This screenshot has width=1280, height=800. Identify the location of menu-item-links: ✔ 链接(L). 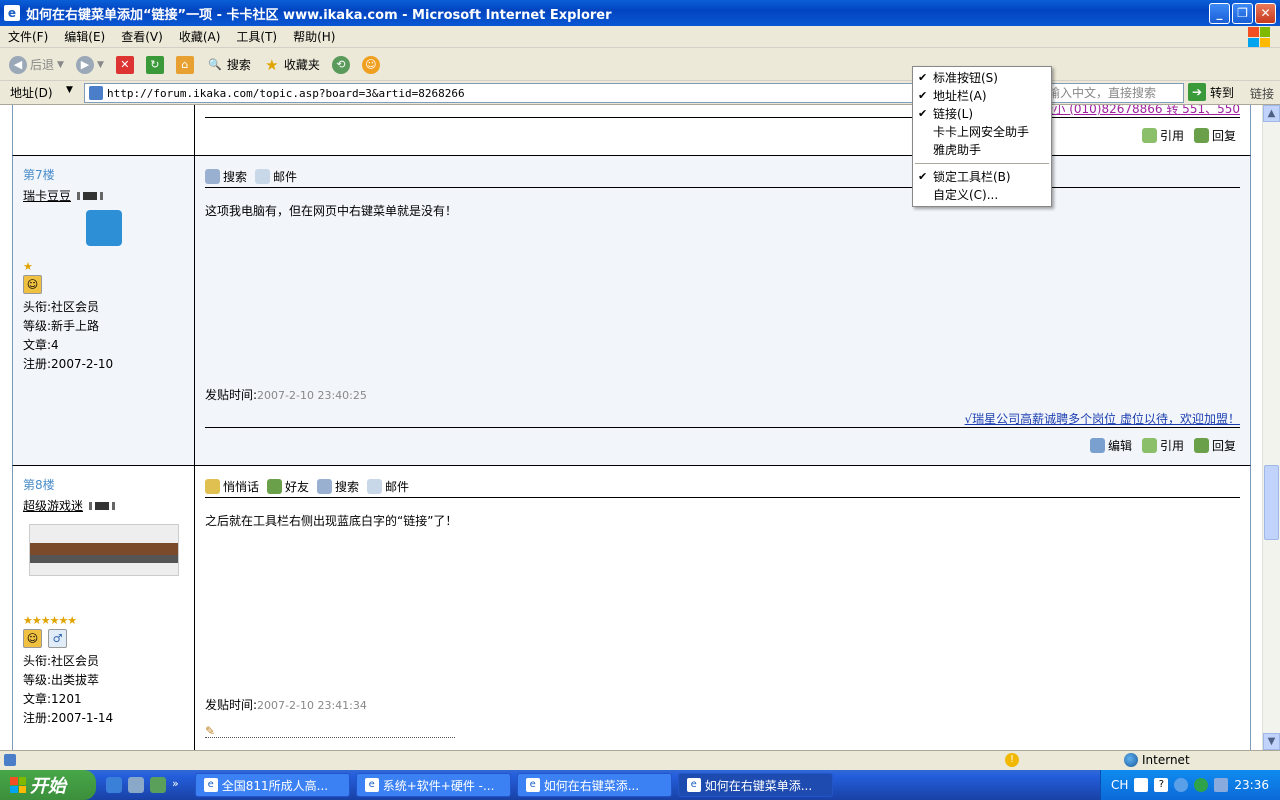
(982, 114).